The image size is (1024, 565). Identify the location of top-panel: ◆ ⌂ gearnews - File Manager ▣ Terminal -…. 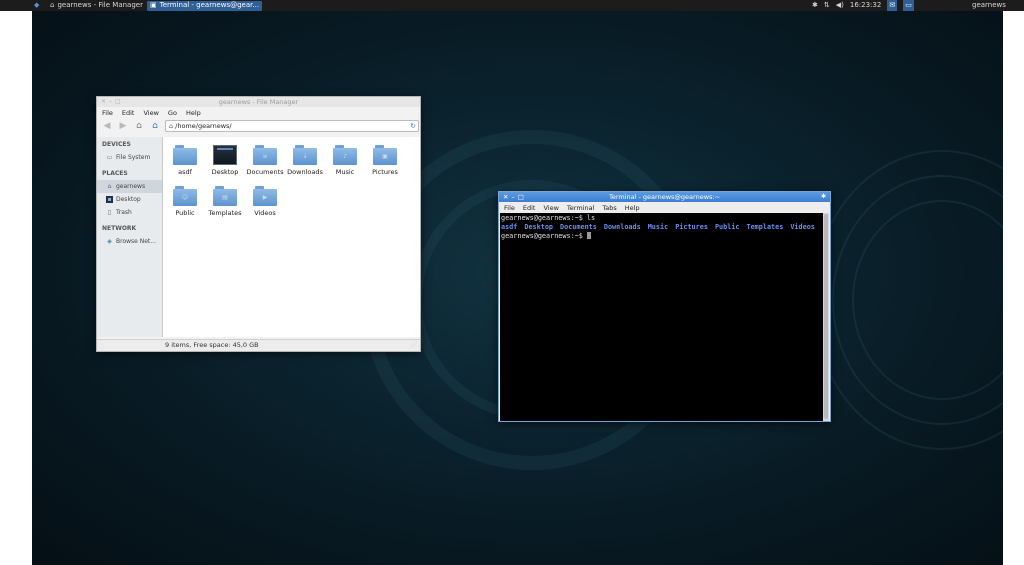
(512, 5).